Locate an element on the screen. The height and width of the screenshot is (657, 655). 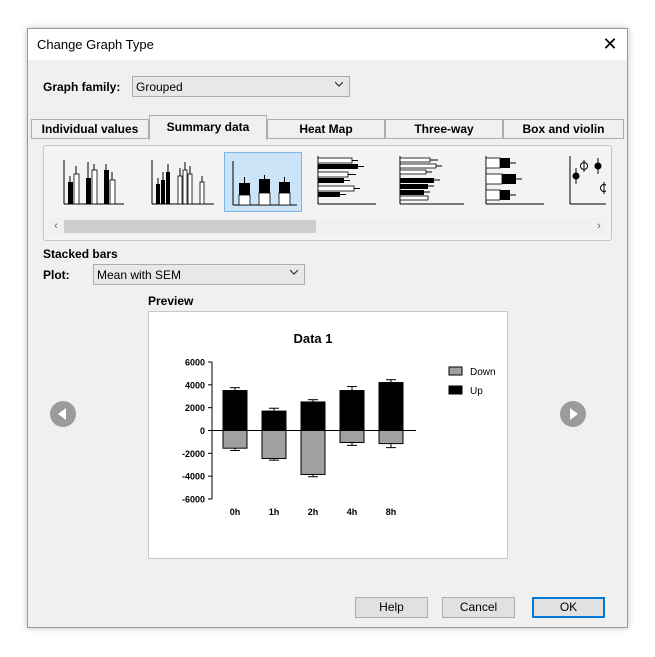
x-tick-label: 1h is located at coordinates (274, 512).